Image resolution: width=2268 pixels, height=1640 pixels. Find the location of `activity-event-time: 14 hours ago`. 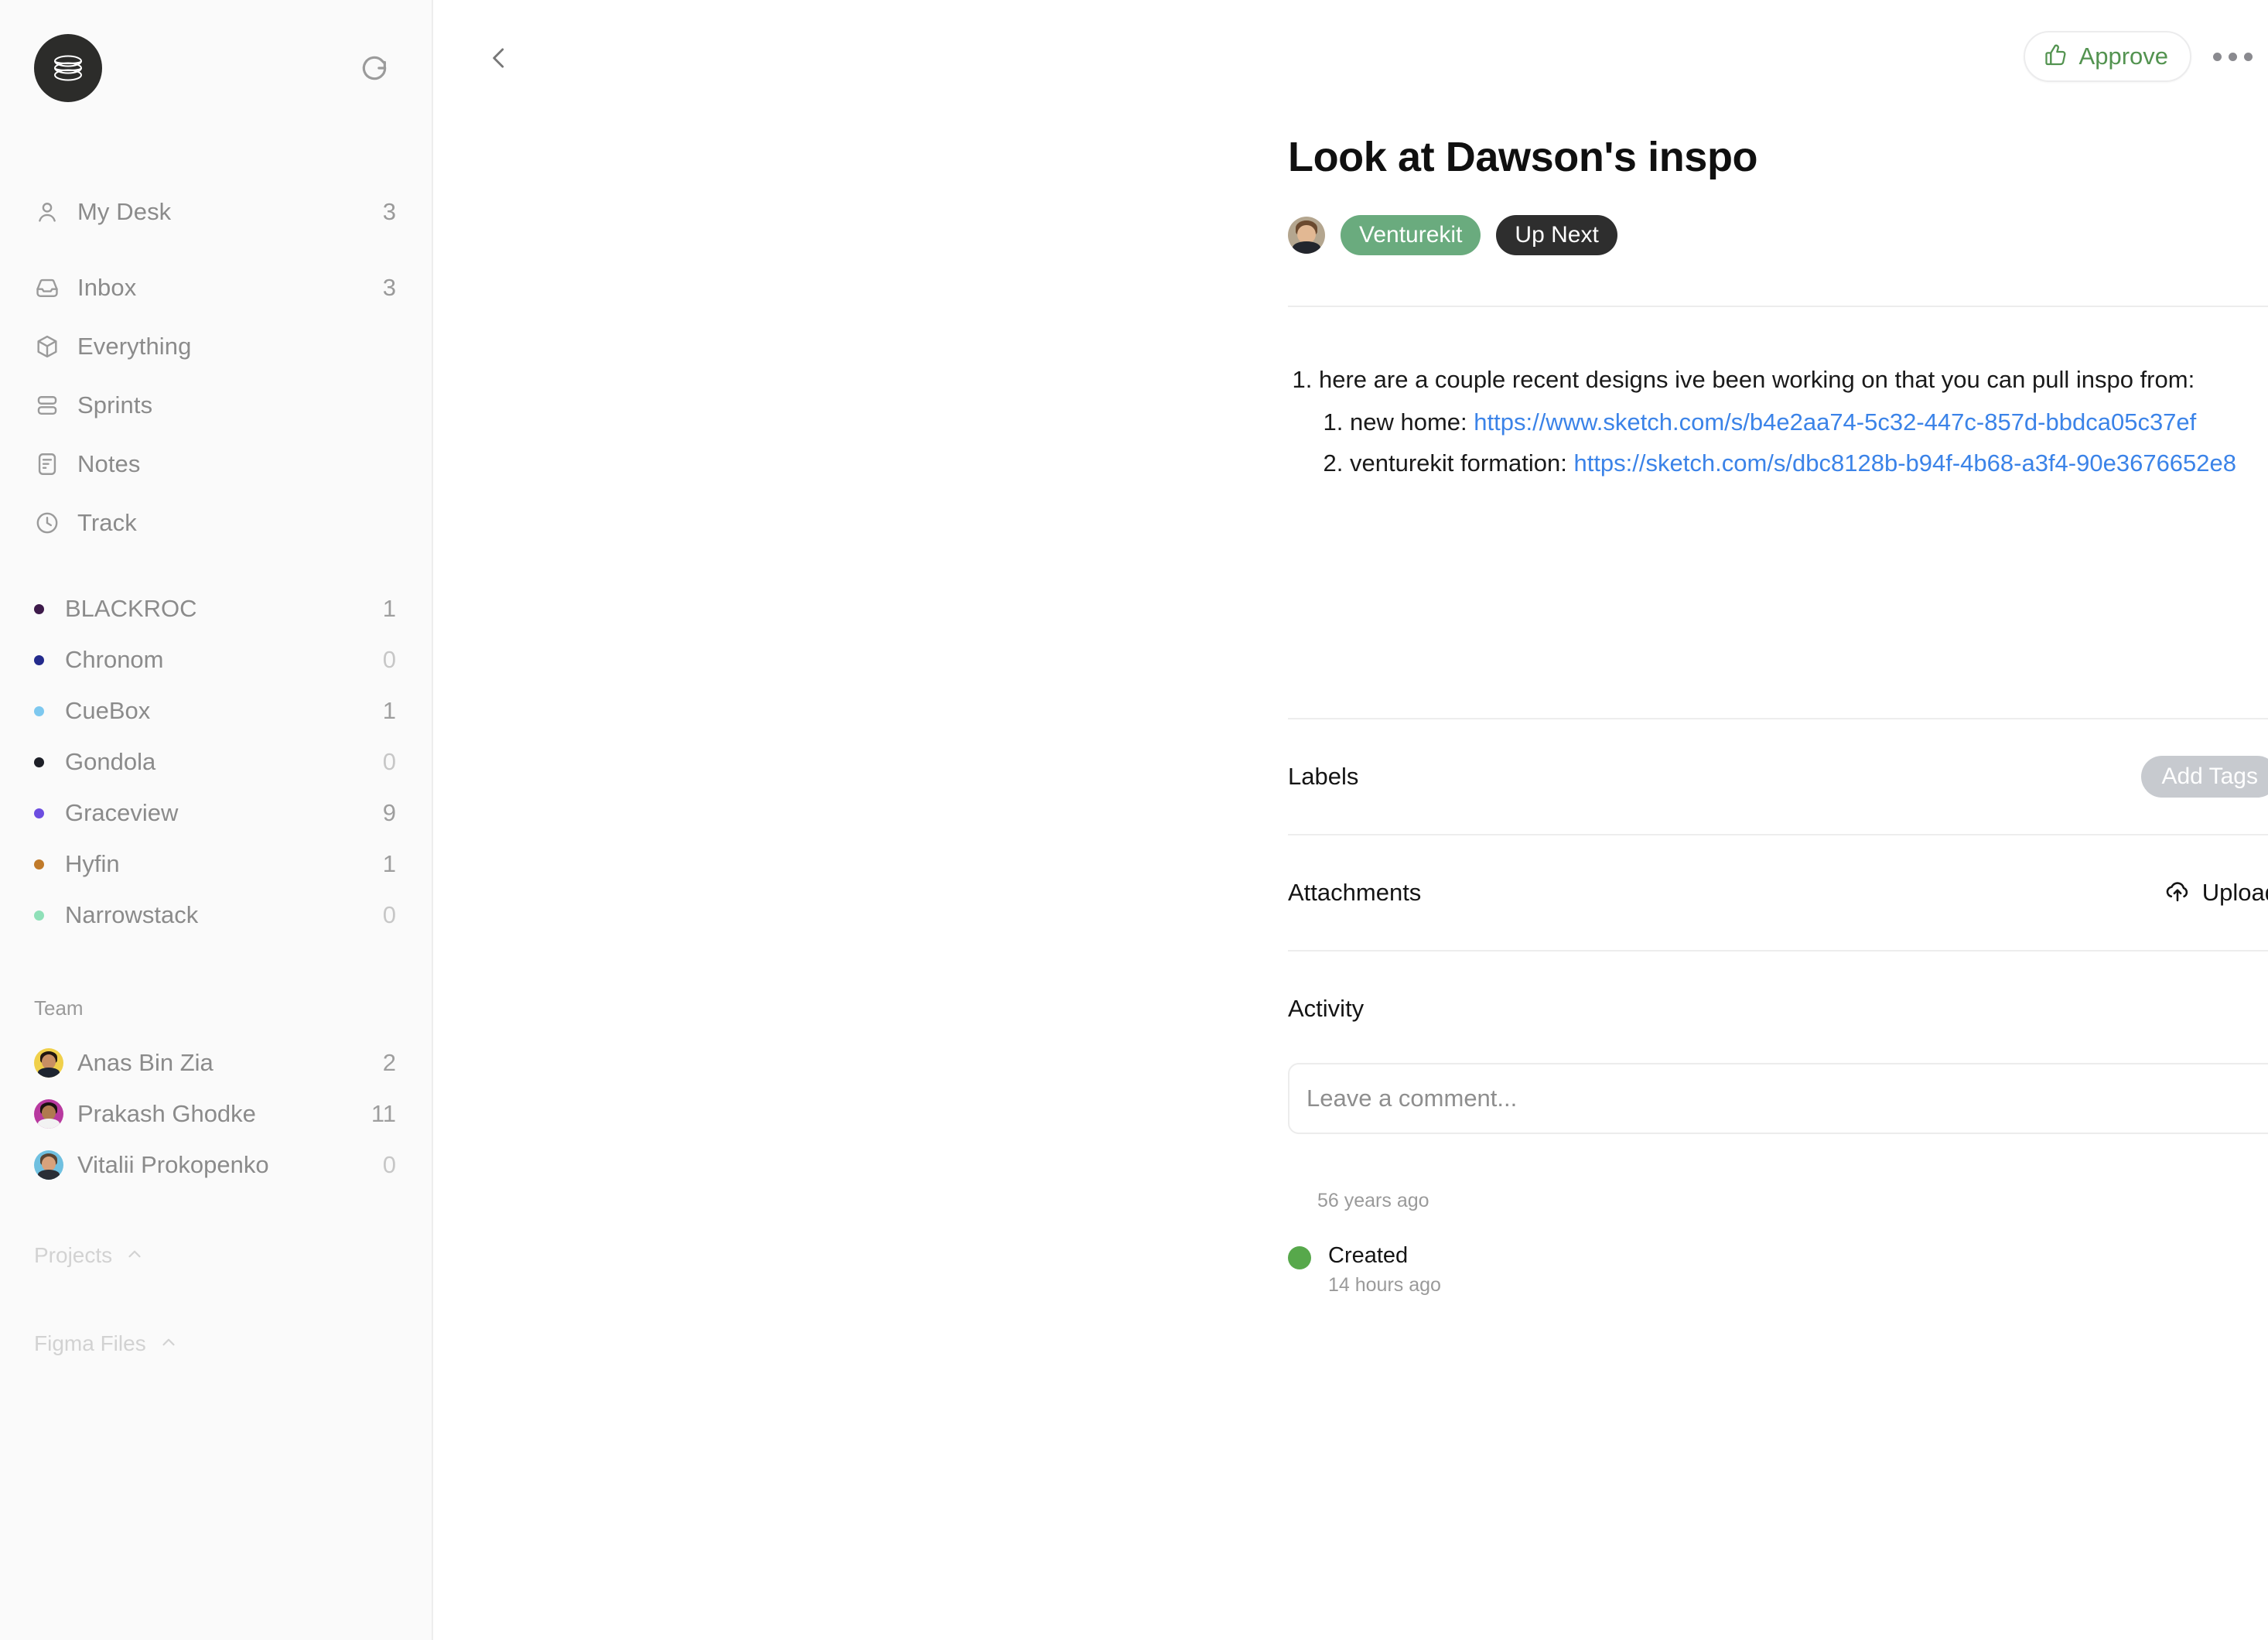

activity-event-time: 14 hours ago is located at coordinates (1384, 1285).